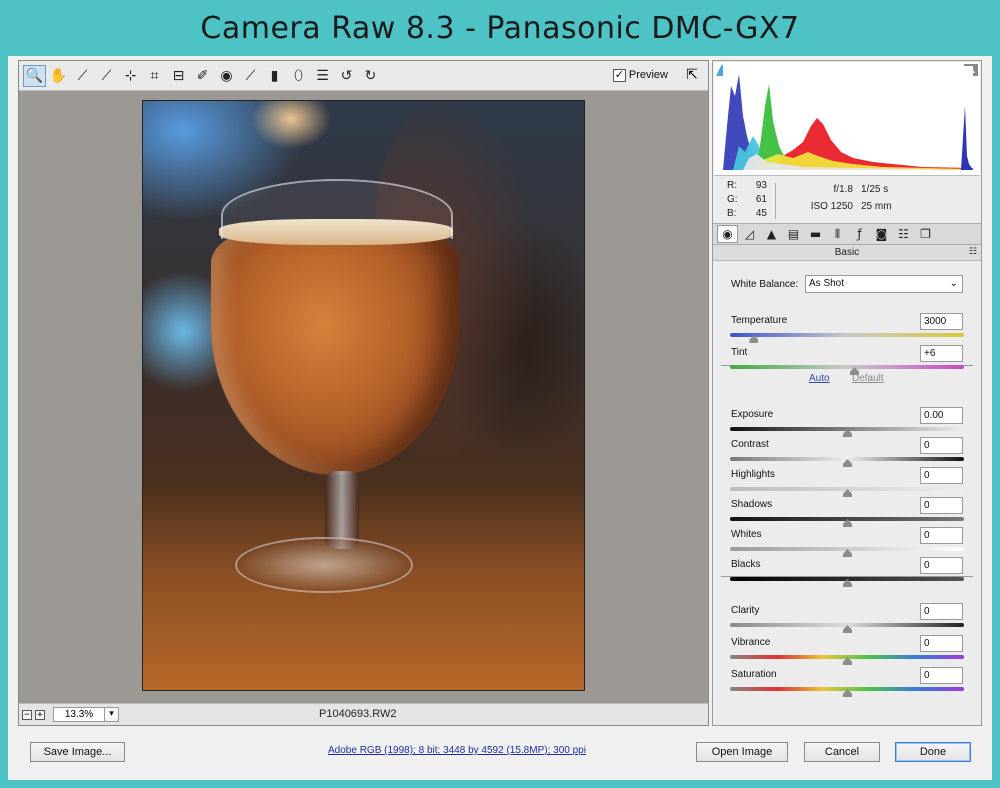 The height and width of the screenshot is (788, 1000). Describe the element at coordinates (749, 234) in the screenshot. I see `tone-curve-icon: ◿` at that location.